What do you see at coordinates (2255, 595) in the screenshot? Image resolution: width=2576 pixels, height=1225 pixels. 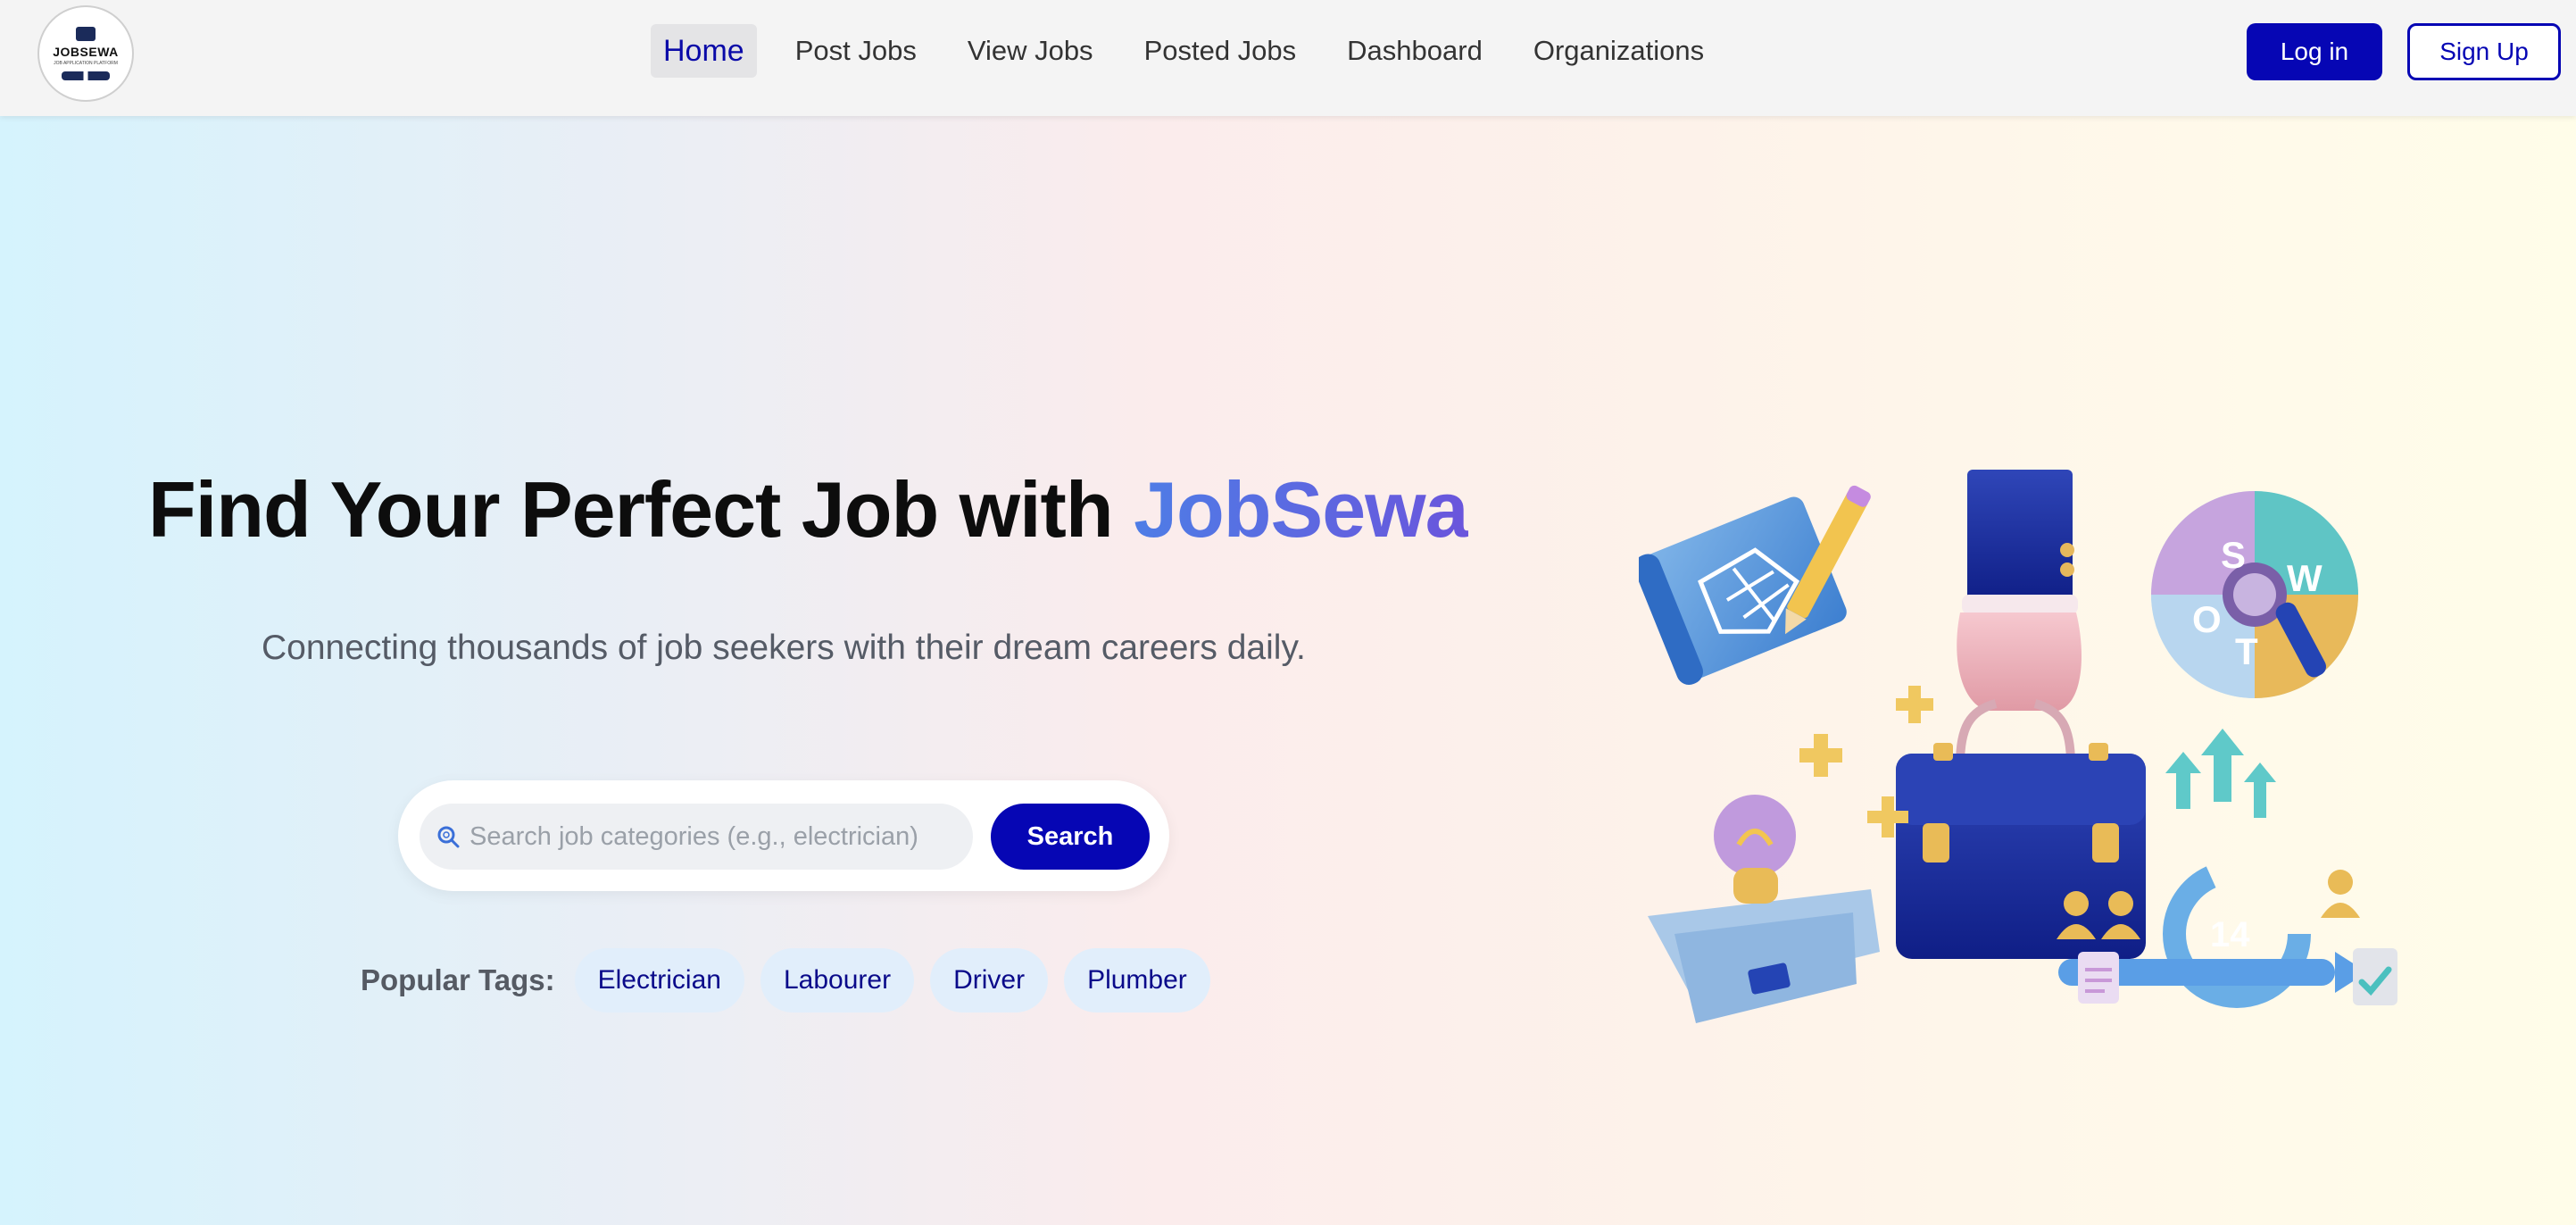 I see `swot-chart-icon: S W O T` at bounding box center [2255, 595].